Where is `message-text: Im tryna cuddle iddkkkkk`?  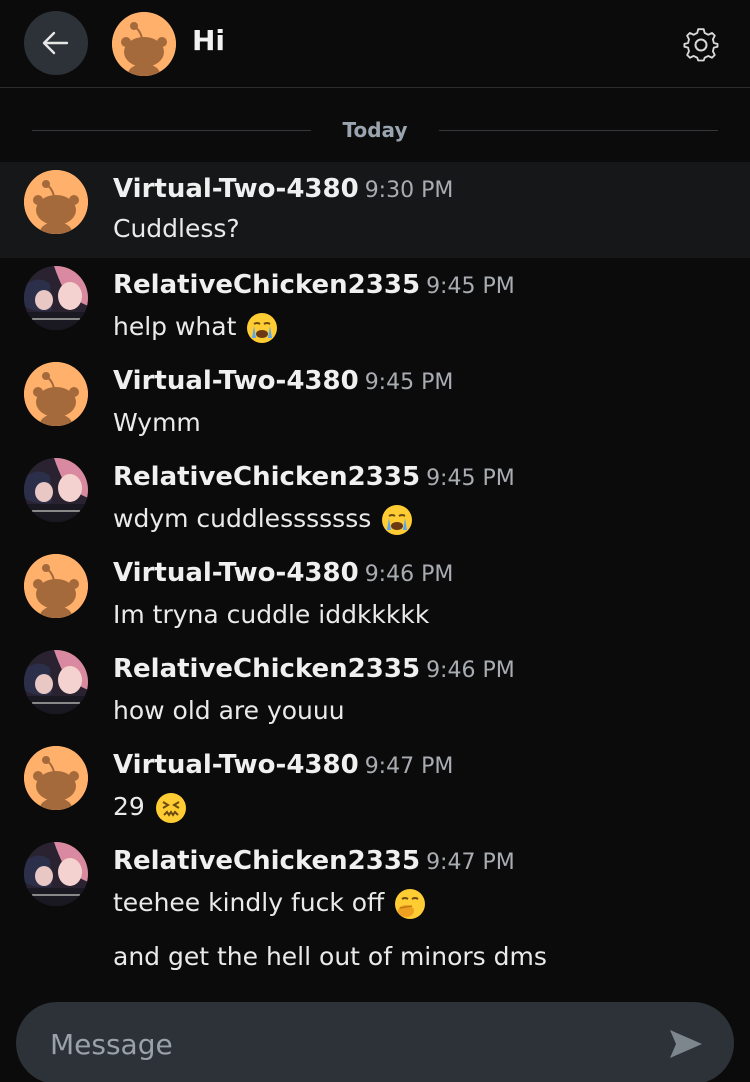
message-text: Im tryna cuddle iddkkkkk is located at coordinates (271, 614).